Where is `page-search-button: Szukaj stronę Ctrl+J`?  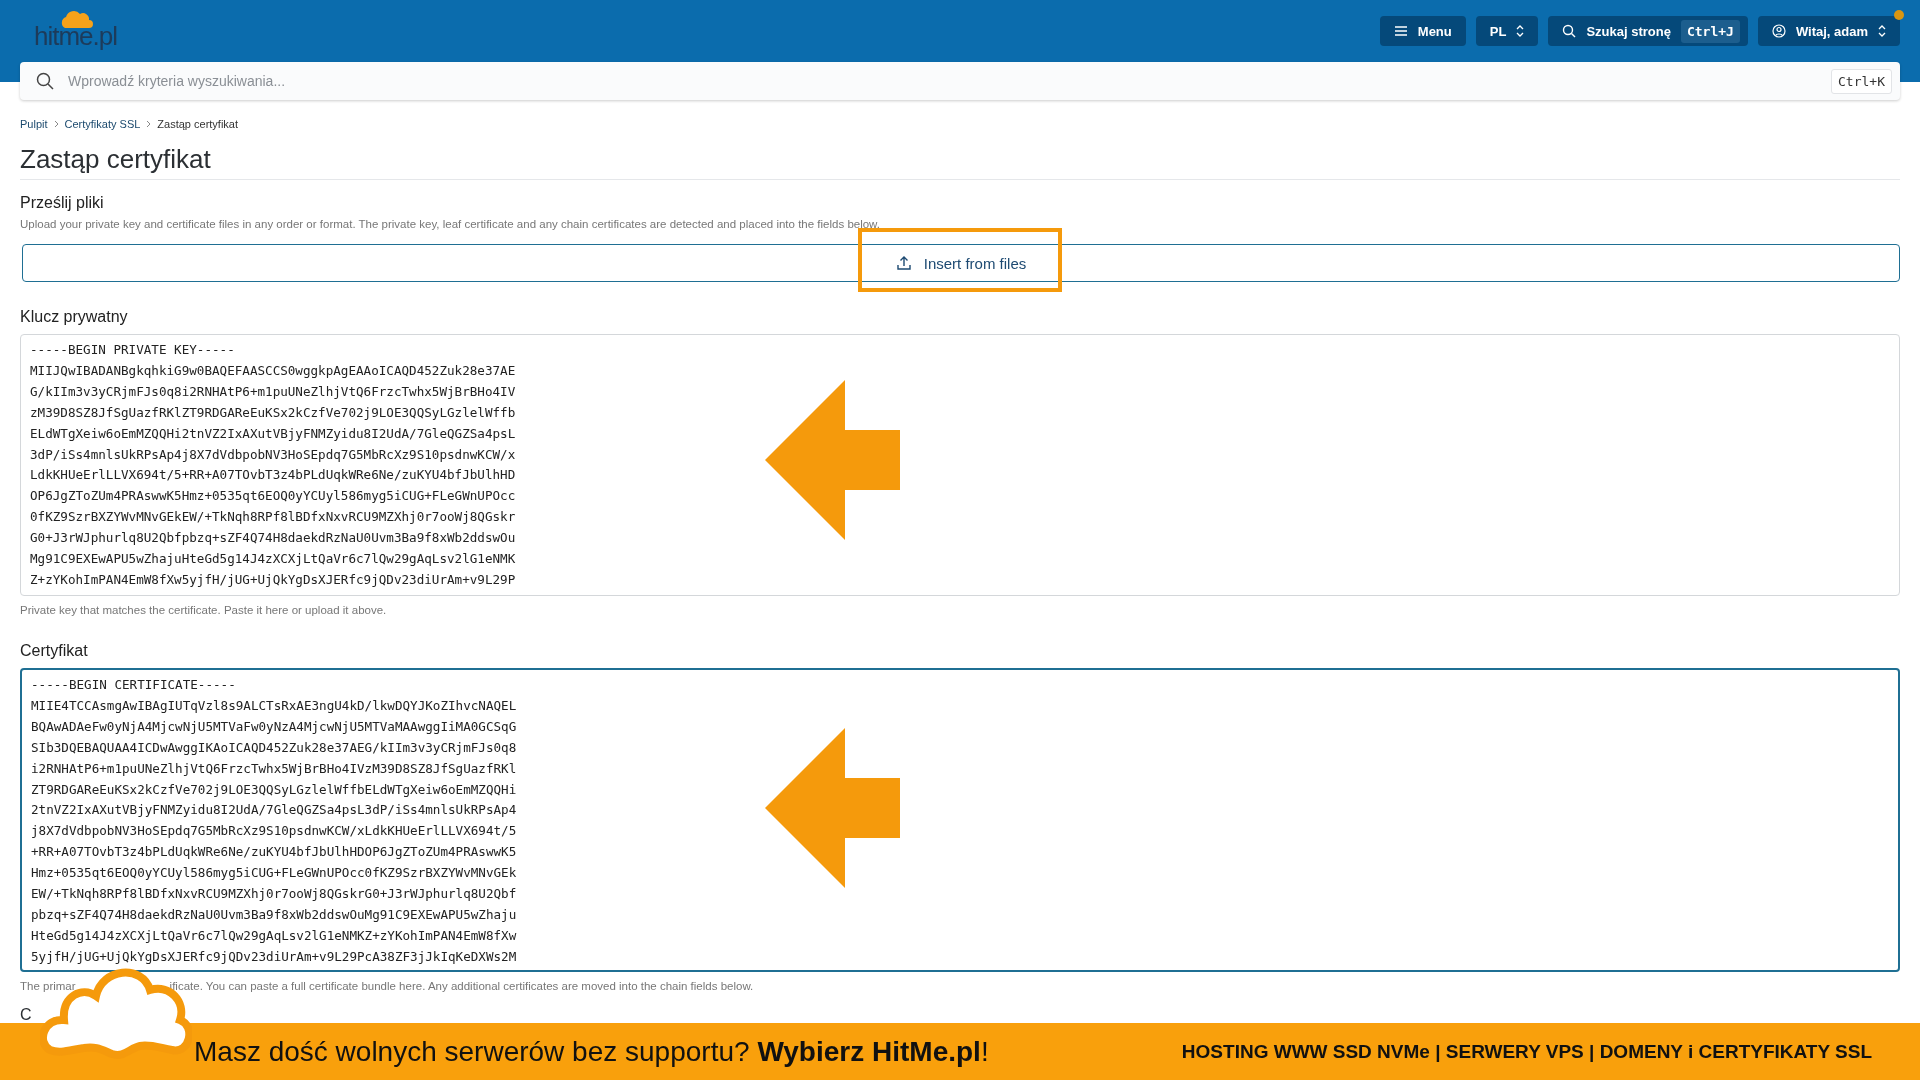
page-search-button: Szukaj stronę Ctrl+J is located at coordinates (1648, 31).